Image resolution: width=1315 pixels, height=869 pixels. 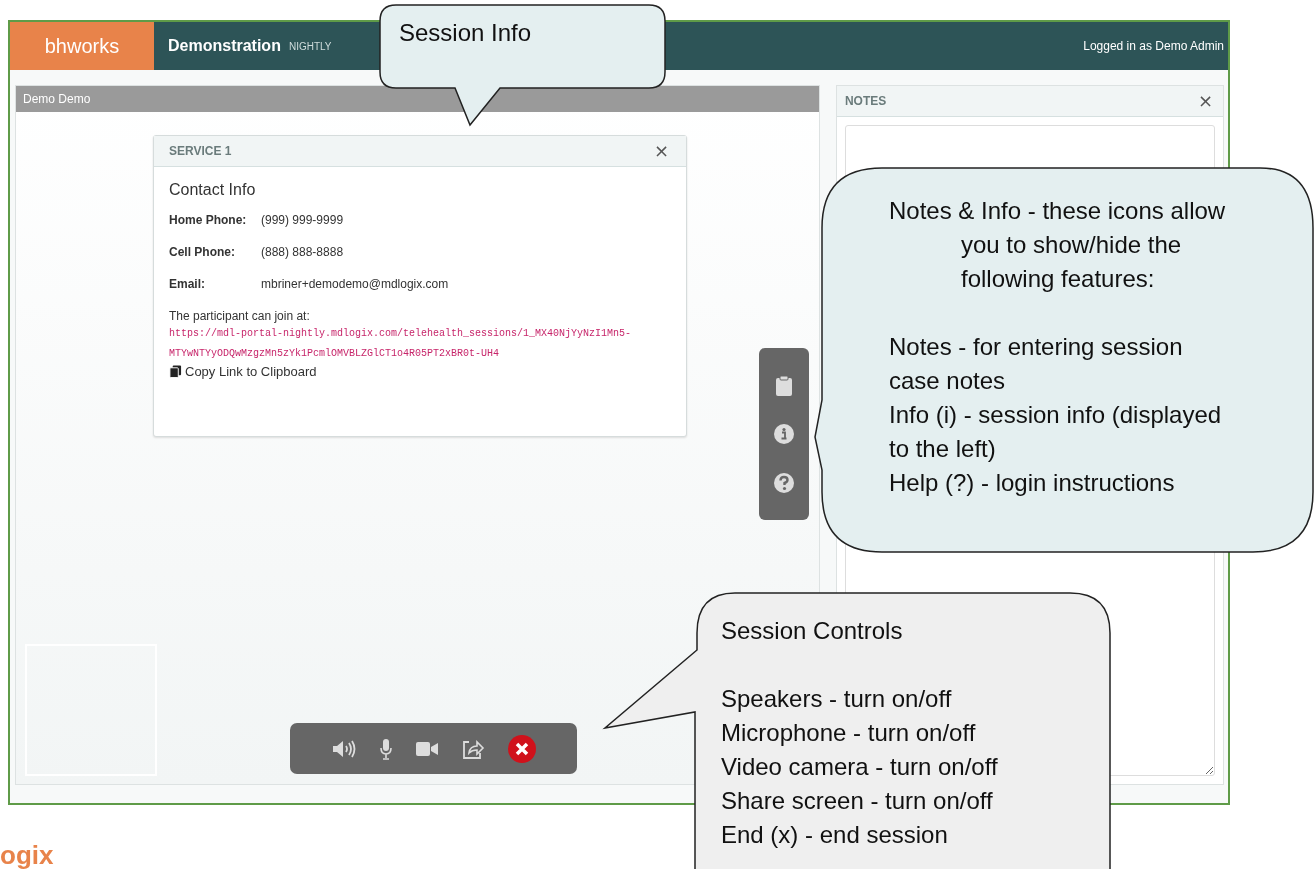 What do you see at coordinates (784, 434) in the screenshot?
I see `info-icon` at bounding box center [784, 434].